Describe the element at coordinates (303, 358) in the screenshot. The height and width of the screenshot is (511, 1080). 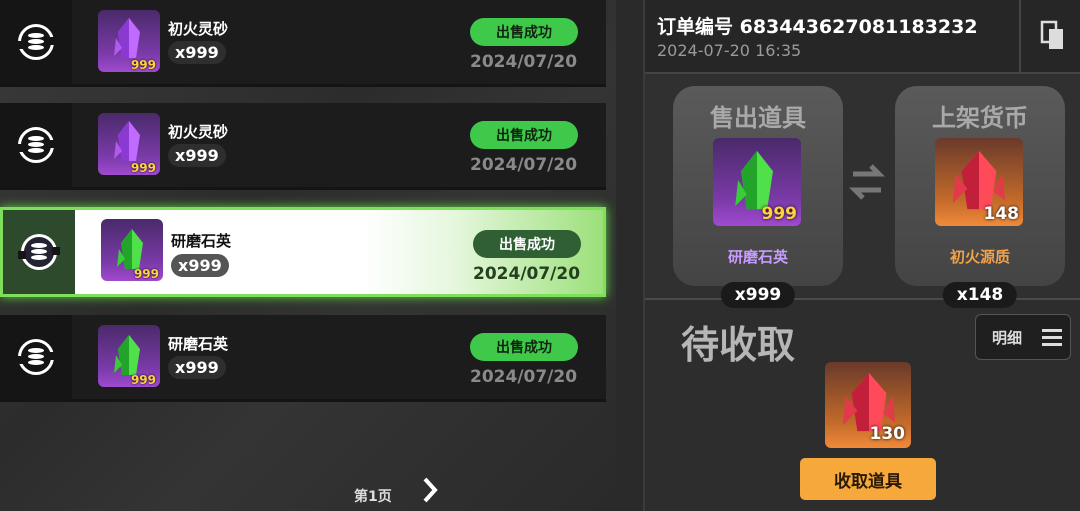
I see `order-row: 999 研磨石英 x999 出售成功 2024/07/20` at that location.